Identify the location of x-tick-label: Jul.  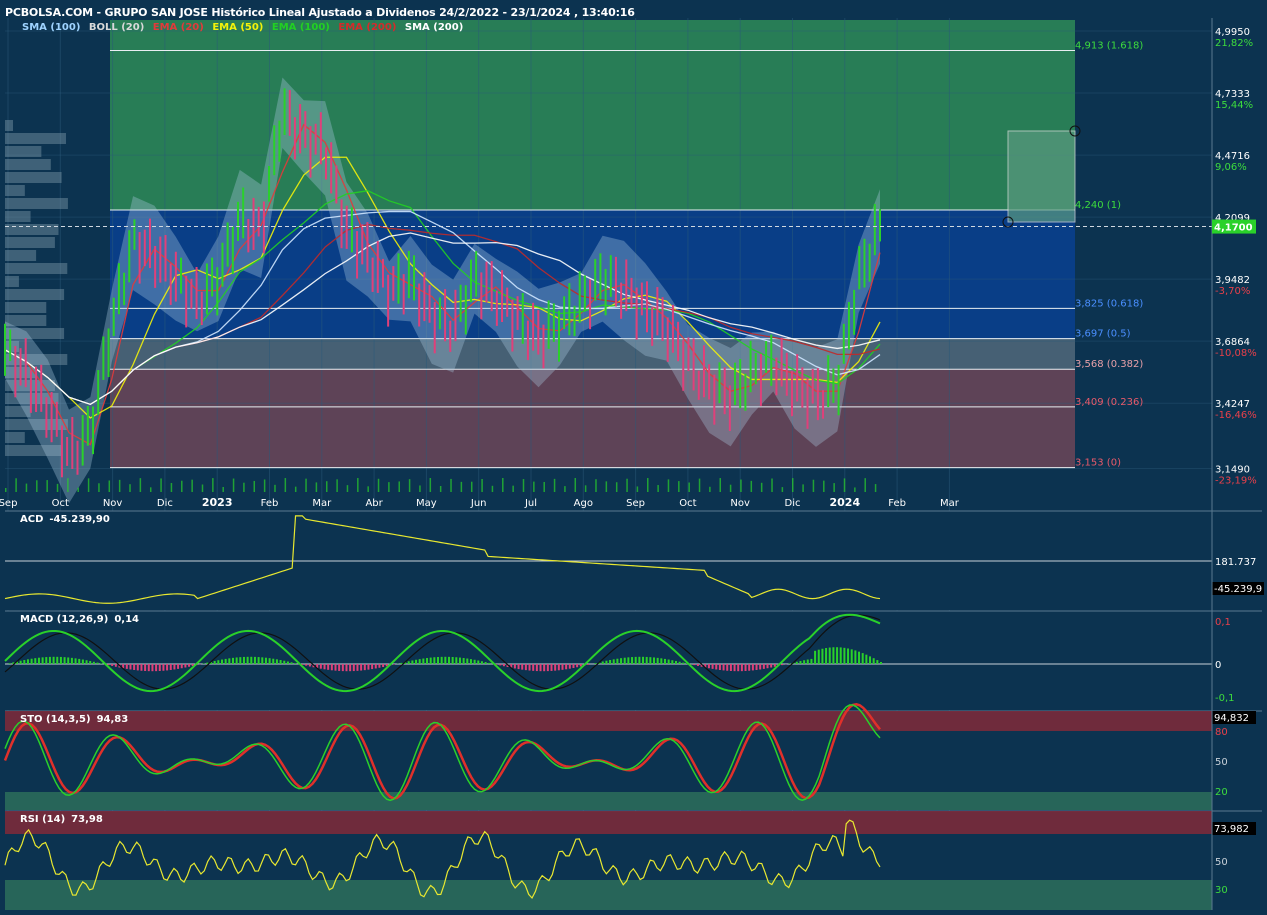
(530, 503).